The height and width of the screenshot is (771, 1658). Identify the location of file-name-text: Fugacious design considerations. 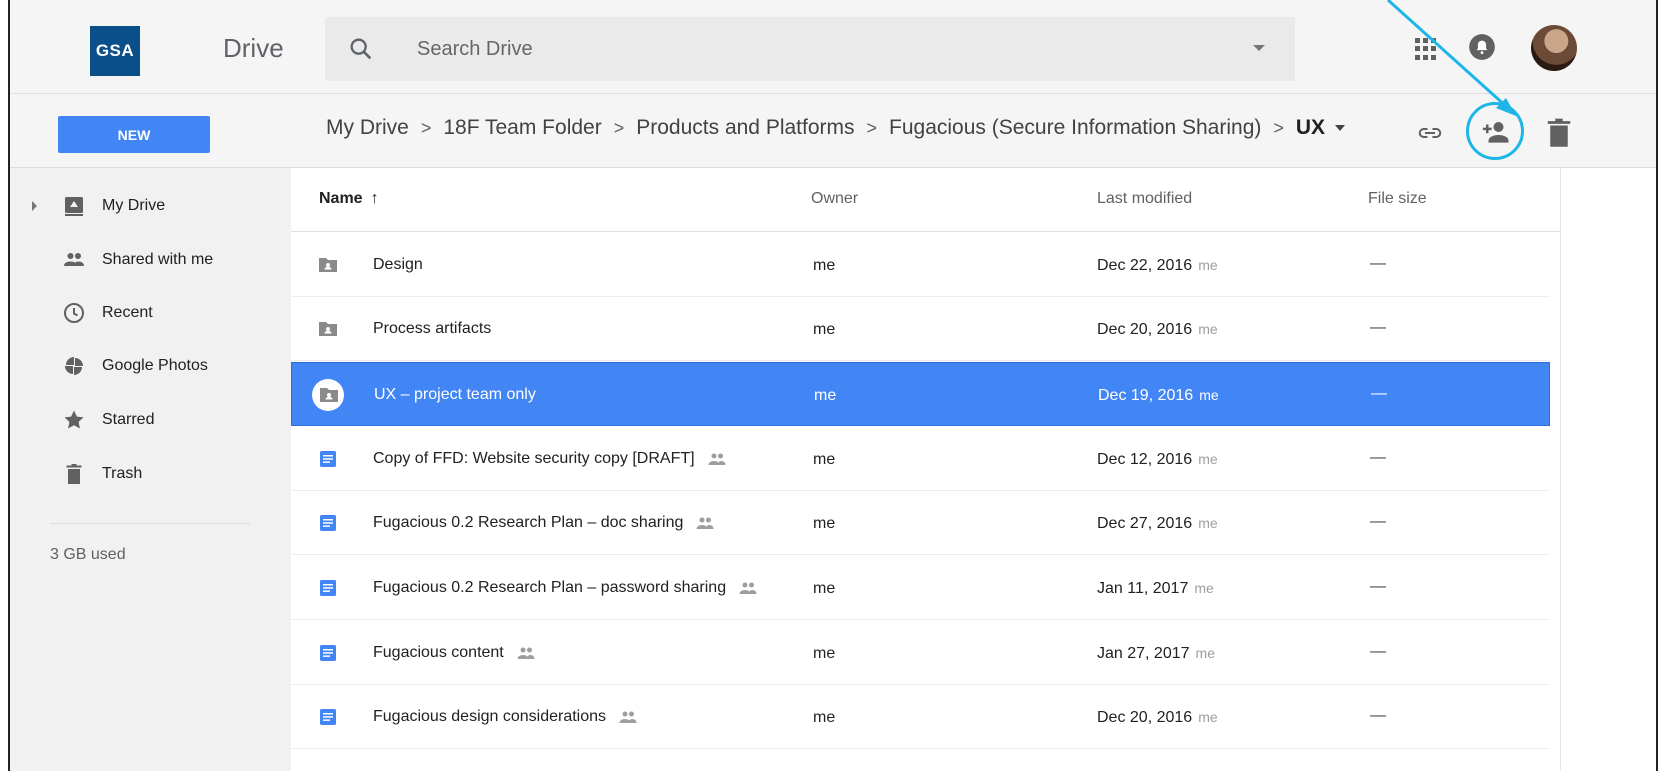
(490, 716).